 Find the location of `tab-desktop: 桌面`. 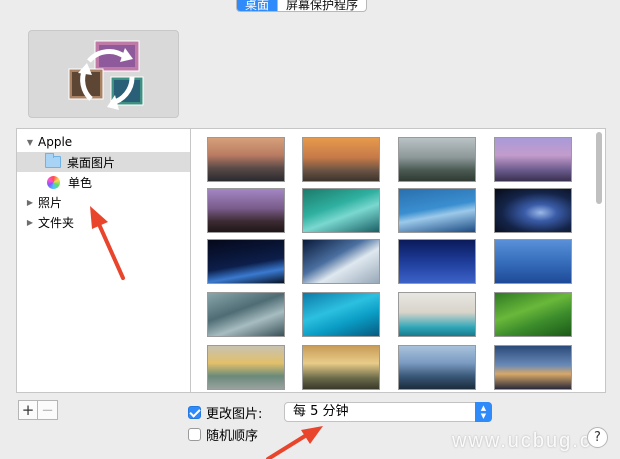

tab-desktop: 桌面 is located at coordinates (257, 5).